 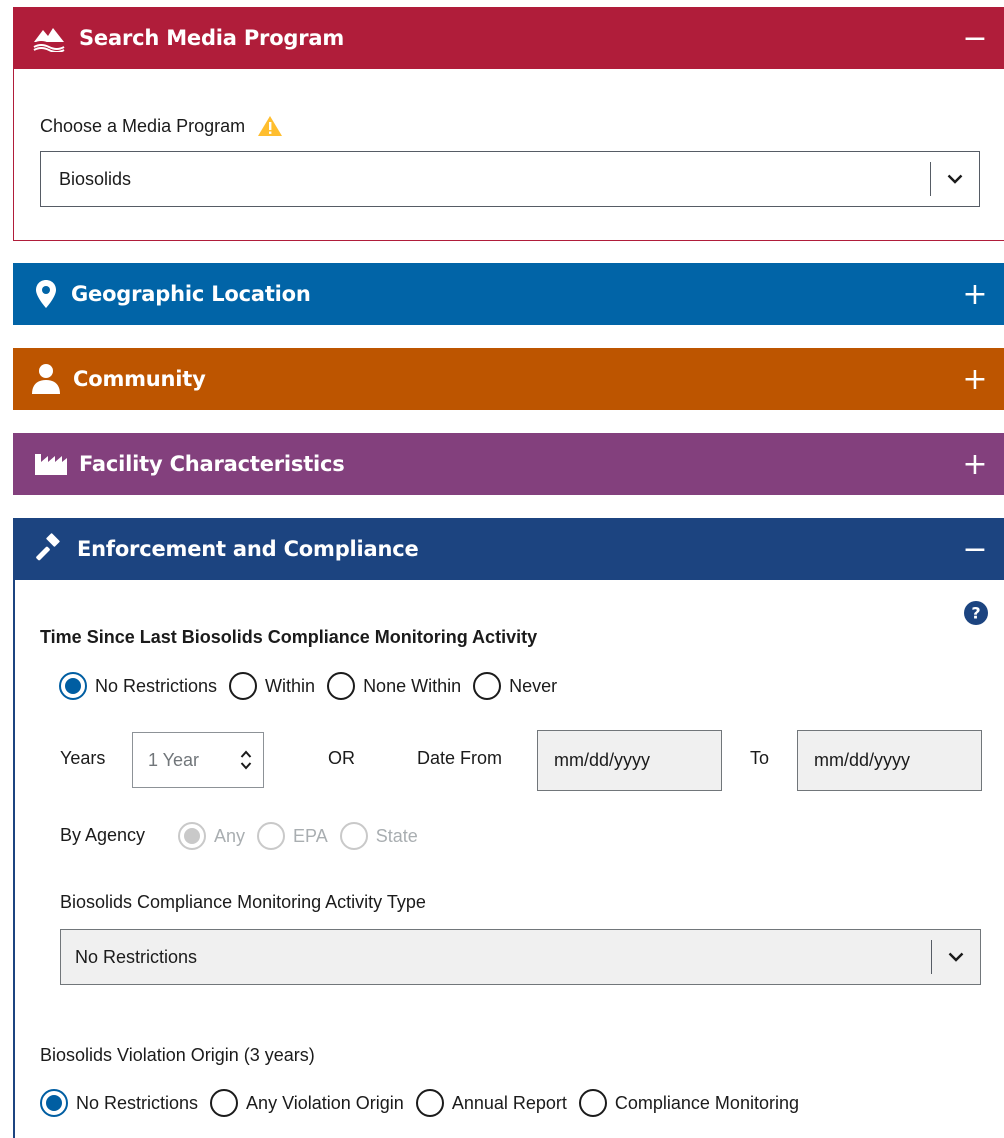 I want to click on factory-icon, so click(x=51, y=464).